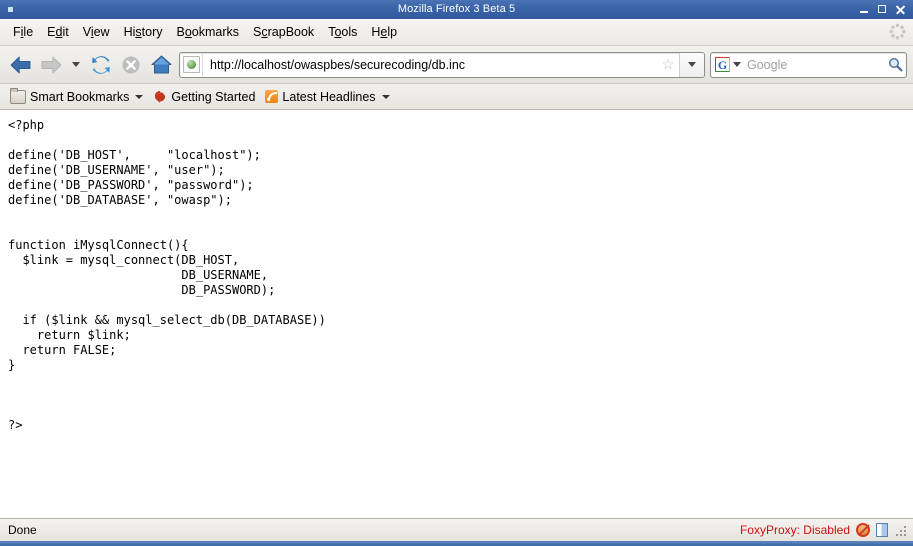 This screenshot has width=913, height=546. I want to click on foxyproxy-status: FoxyProxy: Disabled, so click(795, 530).